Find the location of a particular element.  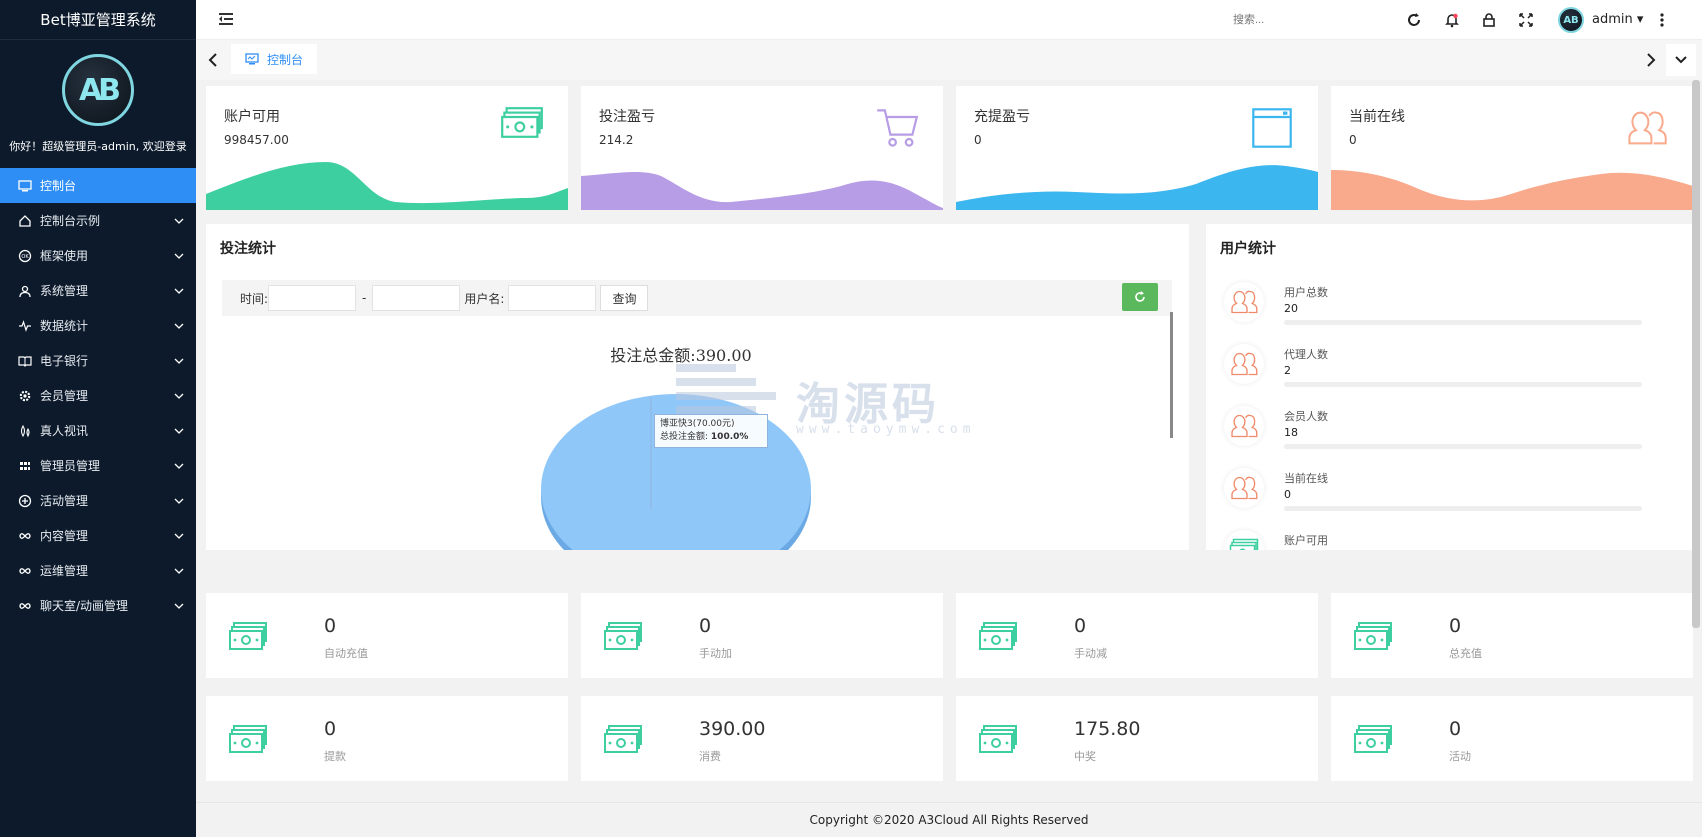

filter-bar: 时间: - 用户名: 查询 is located at coordinates (697, 298).